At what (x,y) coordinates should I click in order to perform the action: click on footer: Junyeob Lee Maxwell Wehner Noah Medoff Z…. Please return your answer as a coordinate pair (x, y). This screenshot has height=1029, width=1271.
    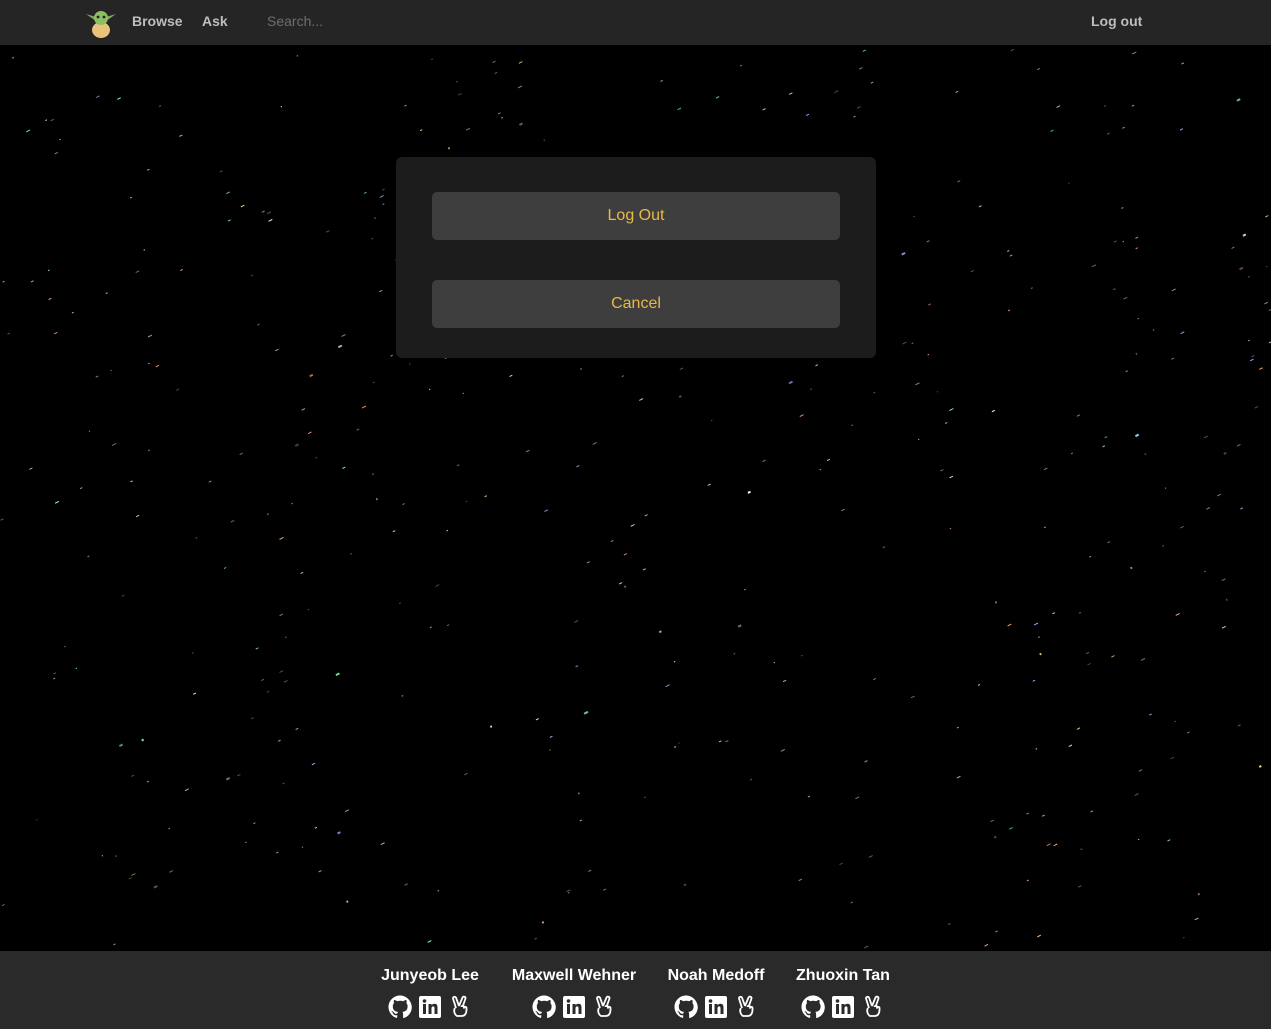
    Looking at the image, I should click on (635, 990).